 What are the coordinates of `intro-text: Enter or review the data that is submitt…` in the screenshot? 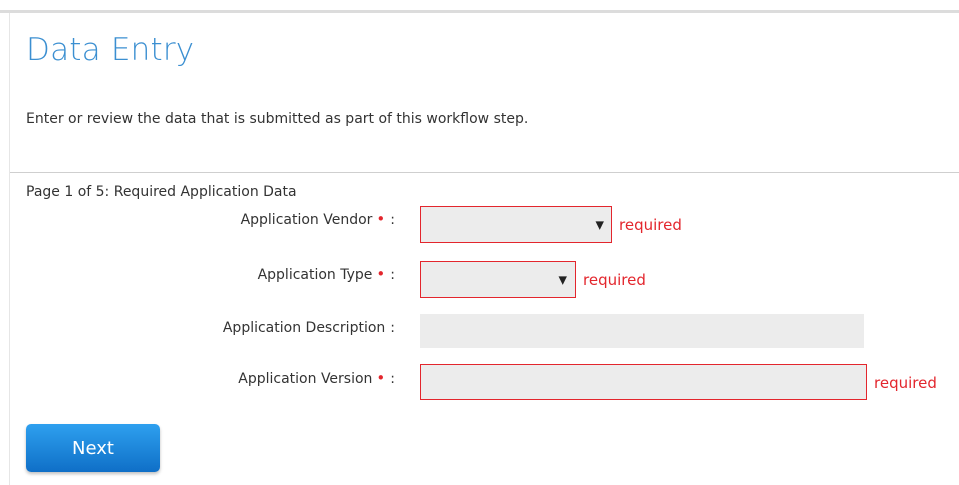 It's located at (277, 119).